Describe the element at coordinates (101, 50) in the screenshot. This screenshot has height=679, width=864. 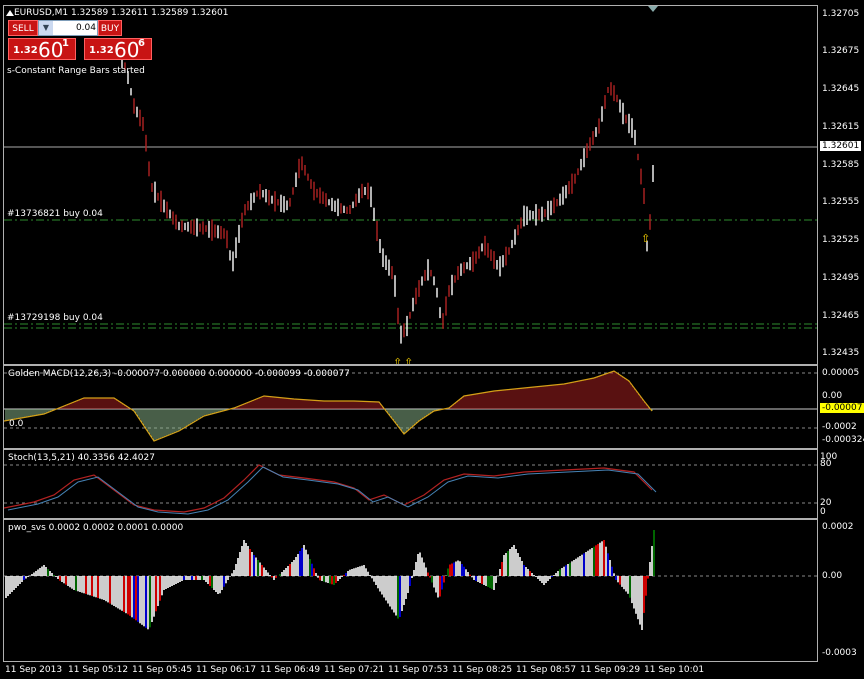
I see `buy-price-small: 1.32` at that location.